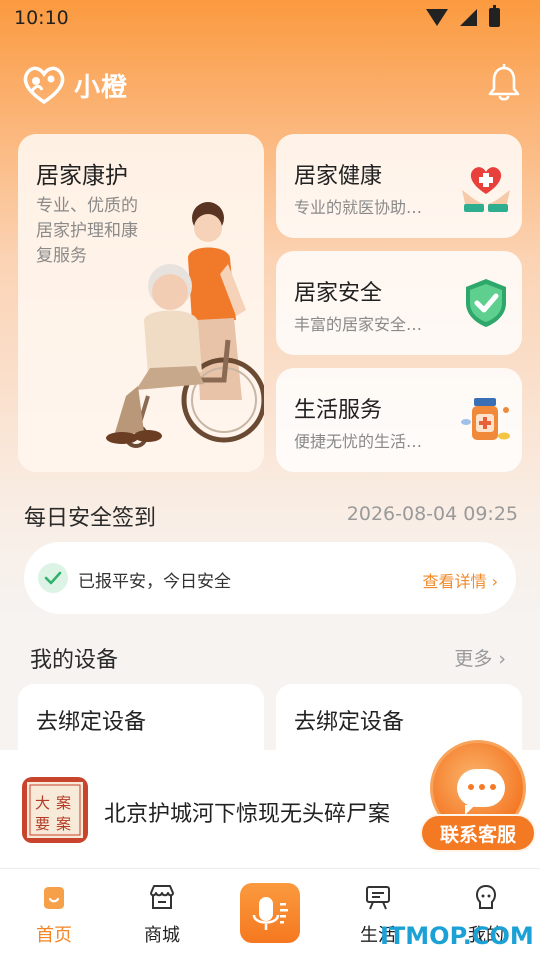 This screenshot has height=960, width=540. What do you see at coordinates (338, 293) in the screenshot?
I see `service-title: 居家安全` at bounding box center [338, 293].